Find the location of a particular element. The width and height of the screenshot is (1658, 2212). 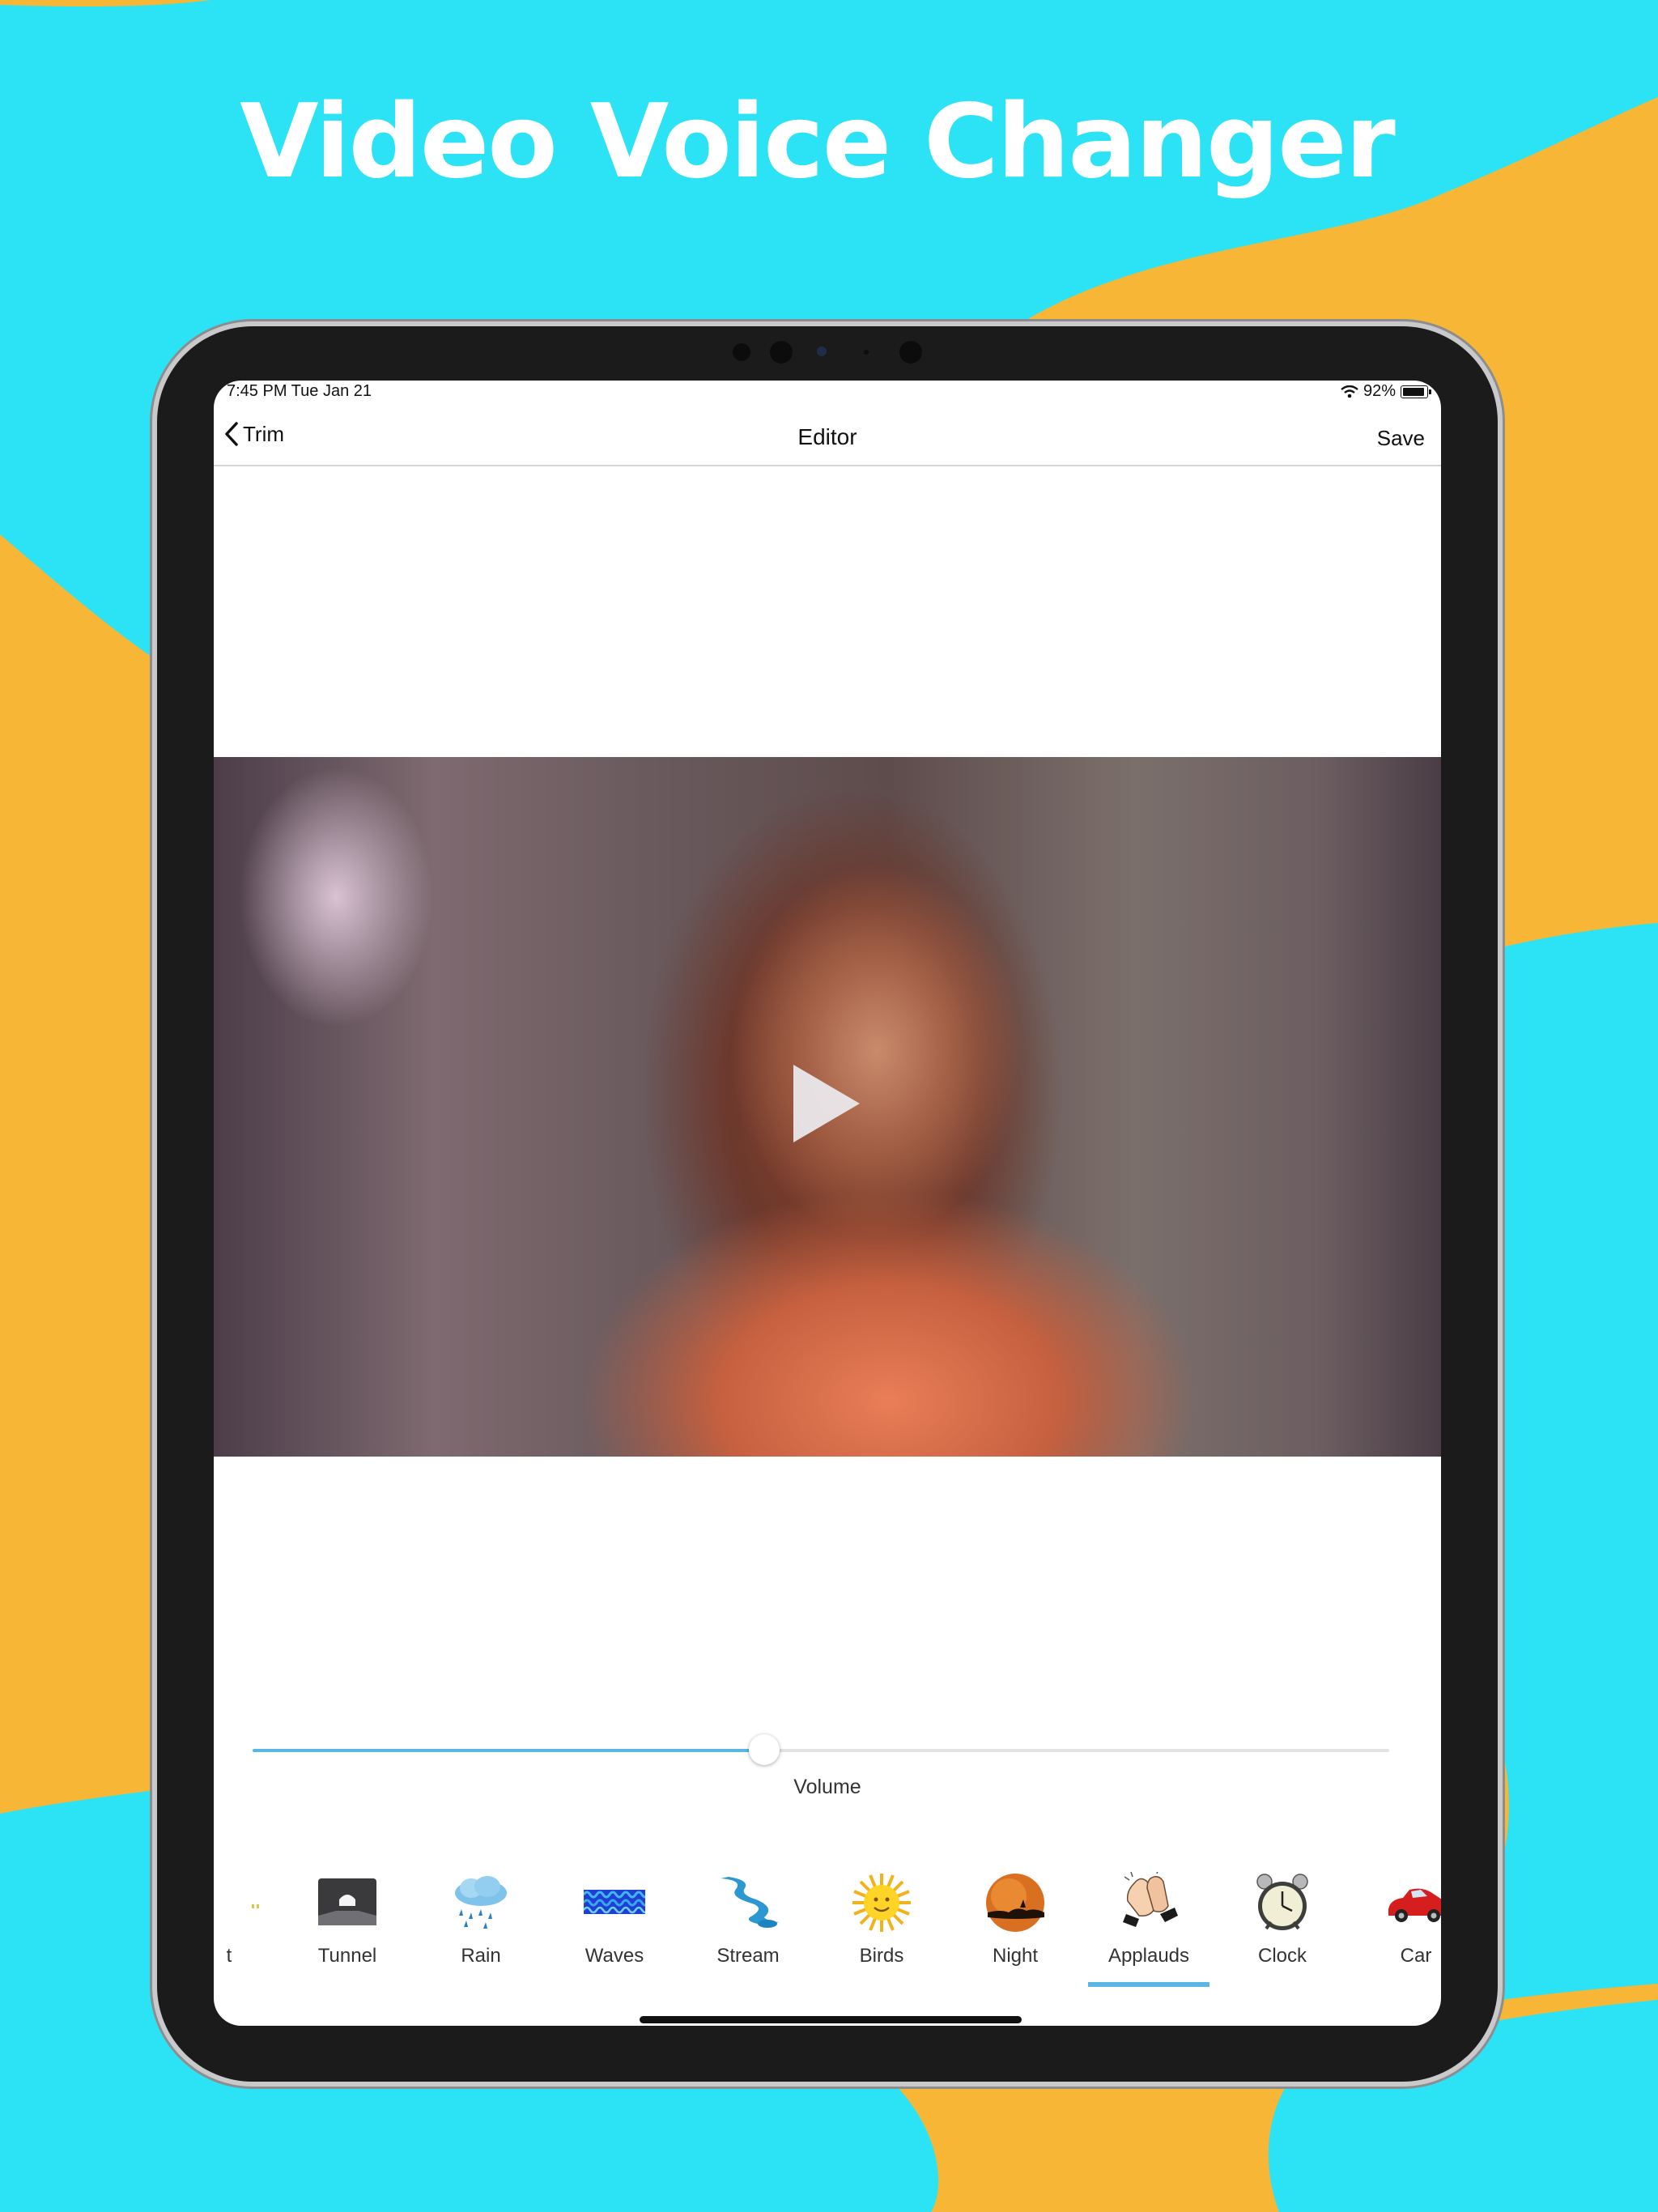

navigation-bar: Trim Editor Save is located at coordinates (827, 438).